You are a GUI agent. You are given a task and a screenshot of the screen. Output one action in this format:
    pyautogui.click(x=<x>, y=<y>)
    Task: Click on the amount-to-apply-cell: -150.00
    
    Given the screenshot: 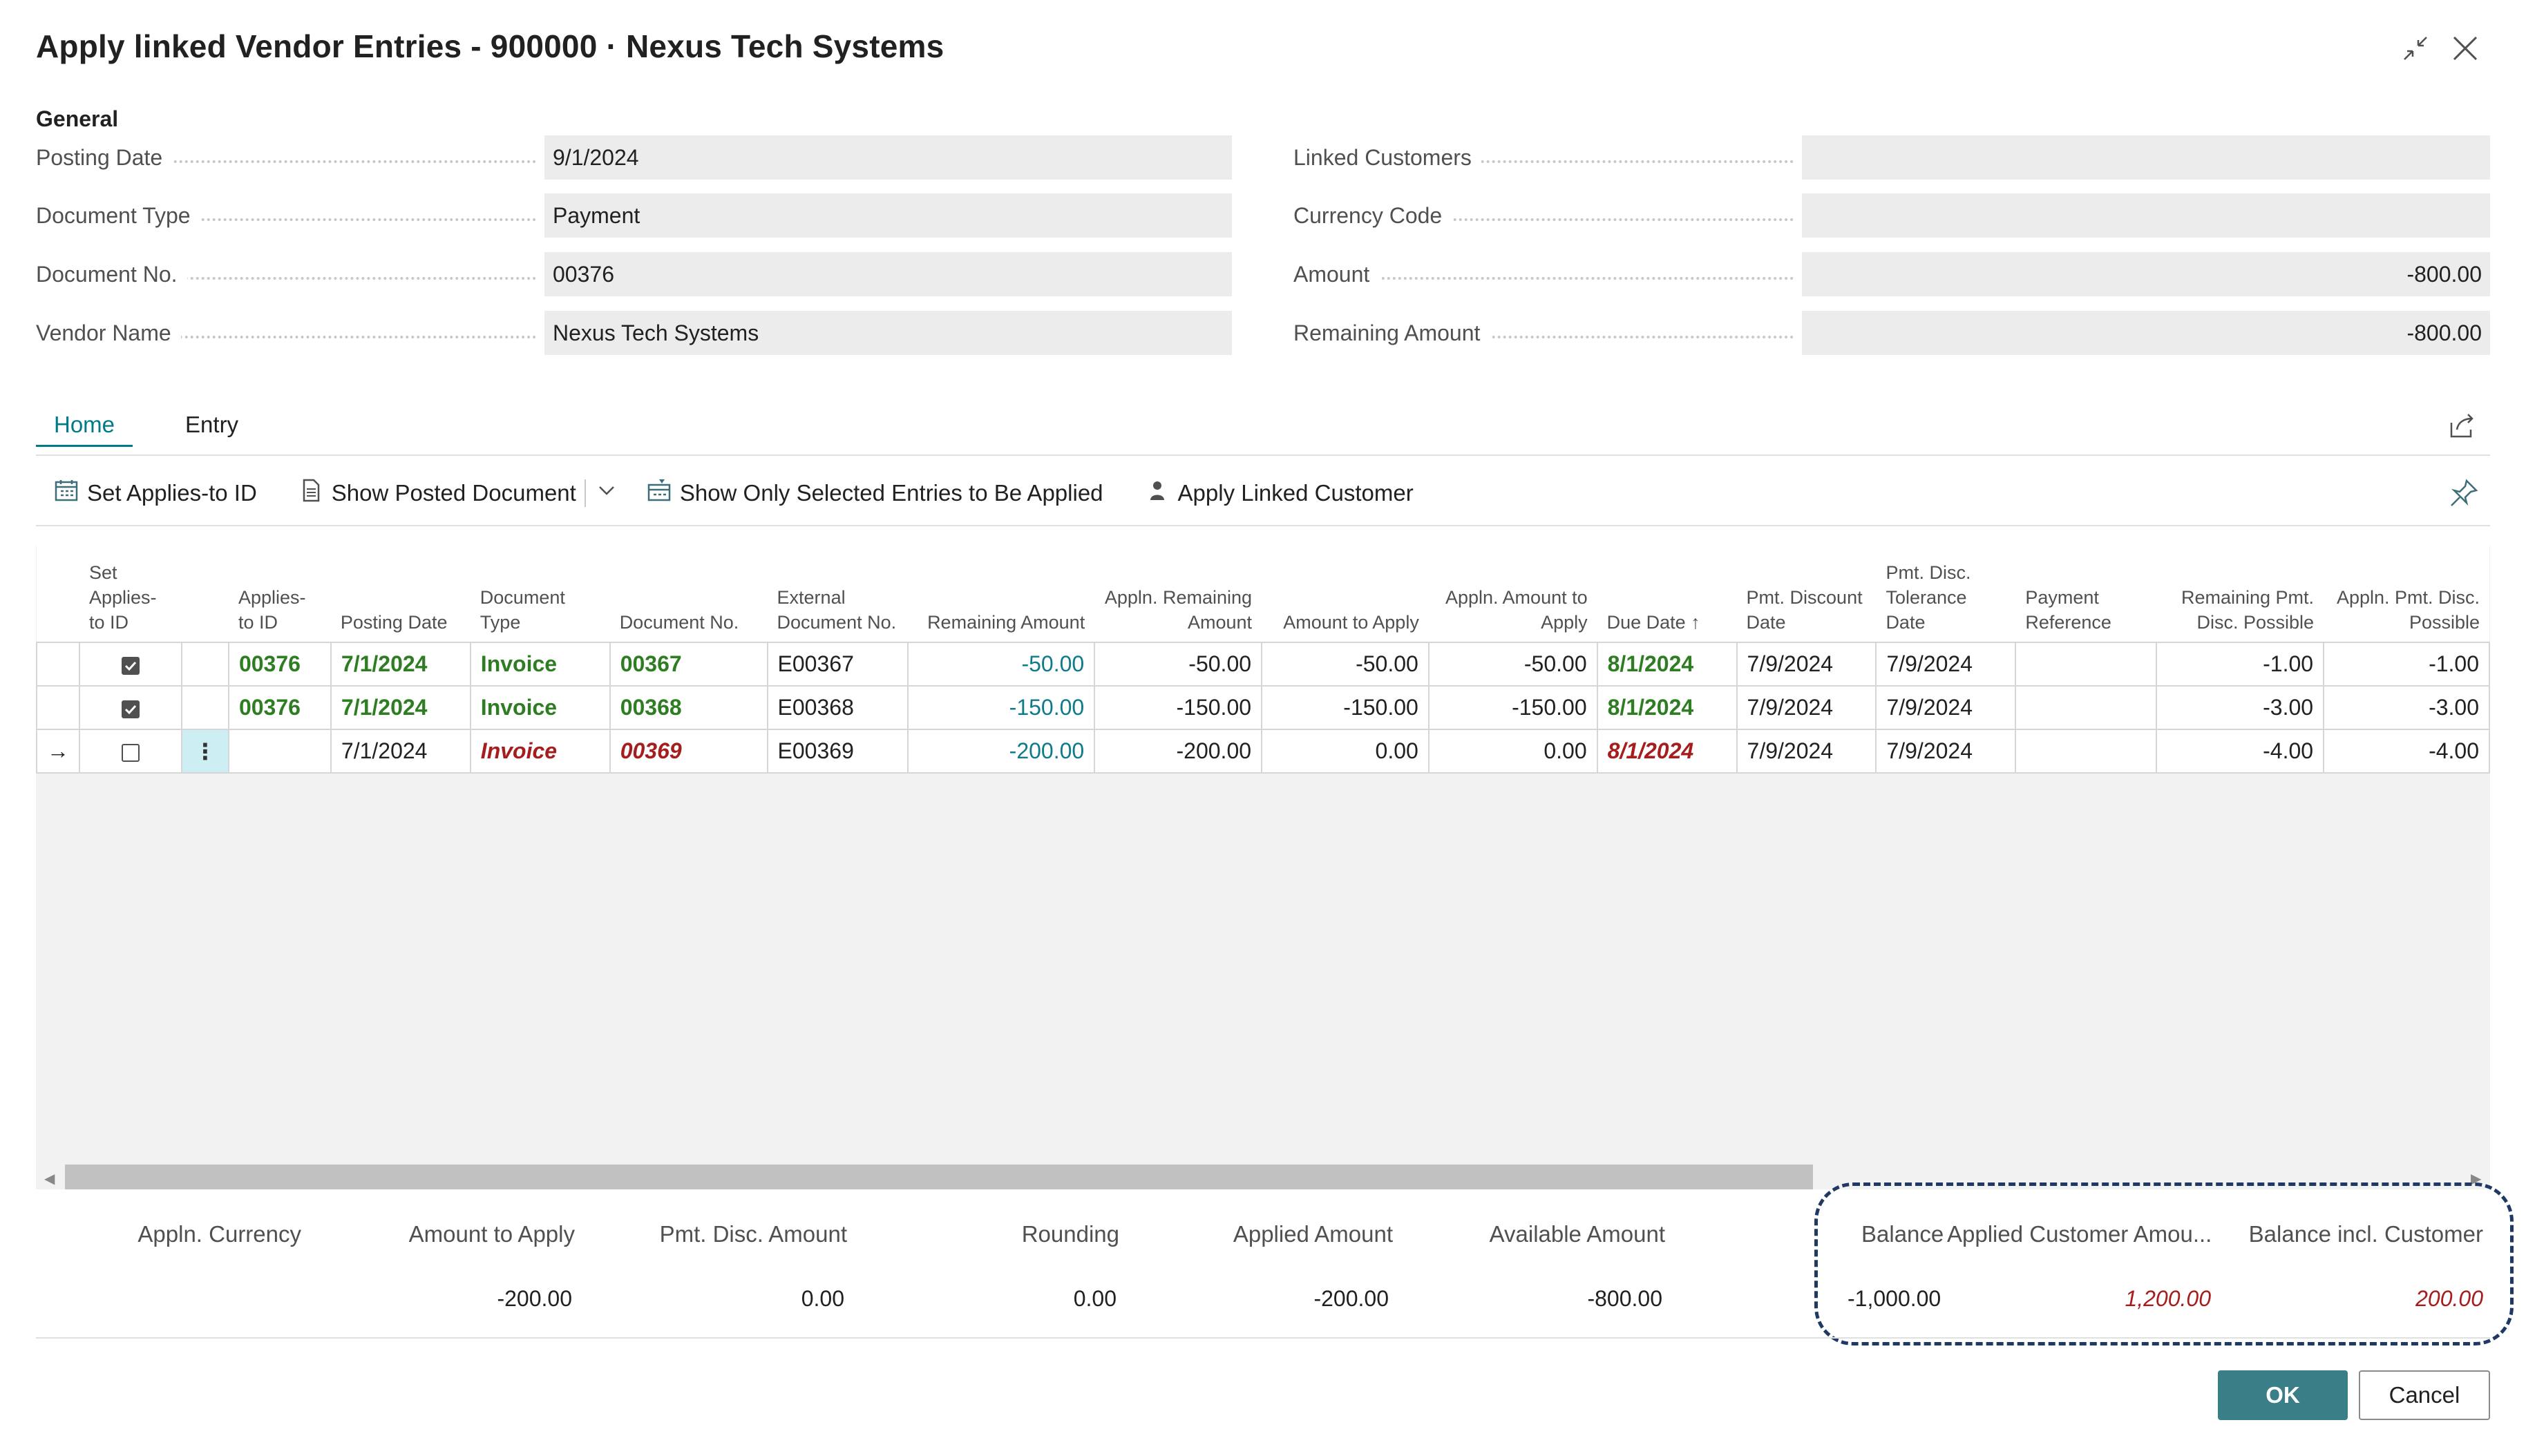 What is the action you would take?
    pyautogui.click(x=1346, y=707)
    